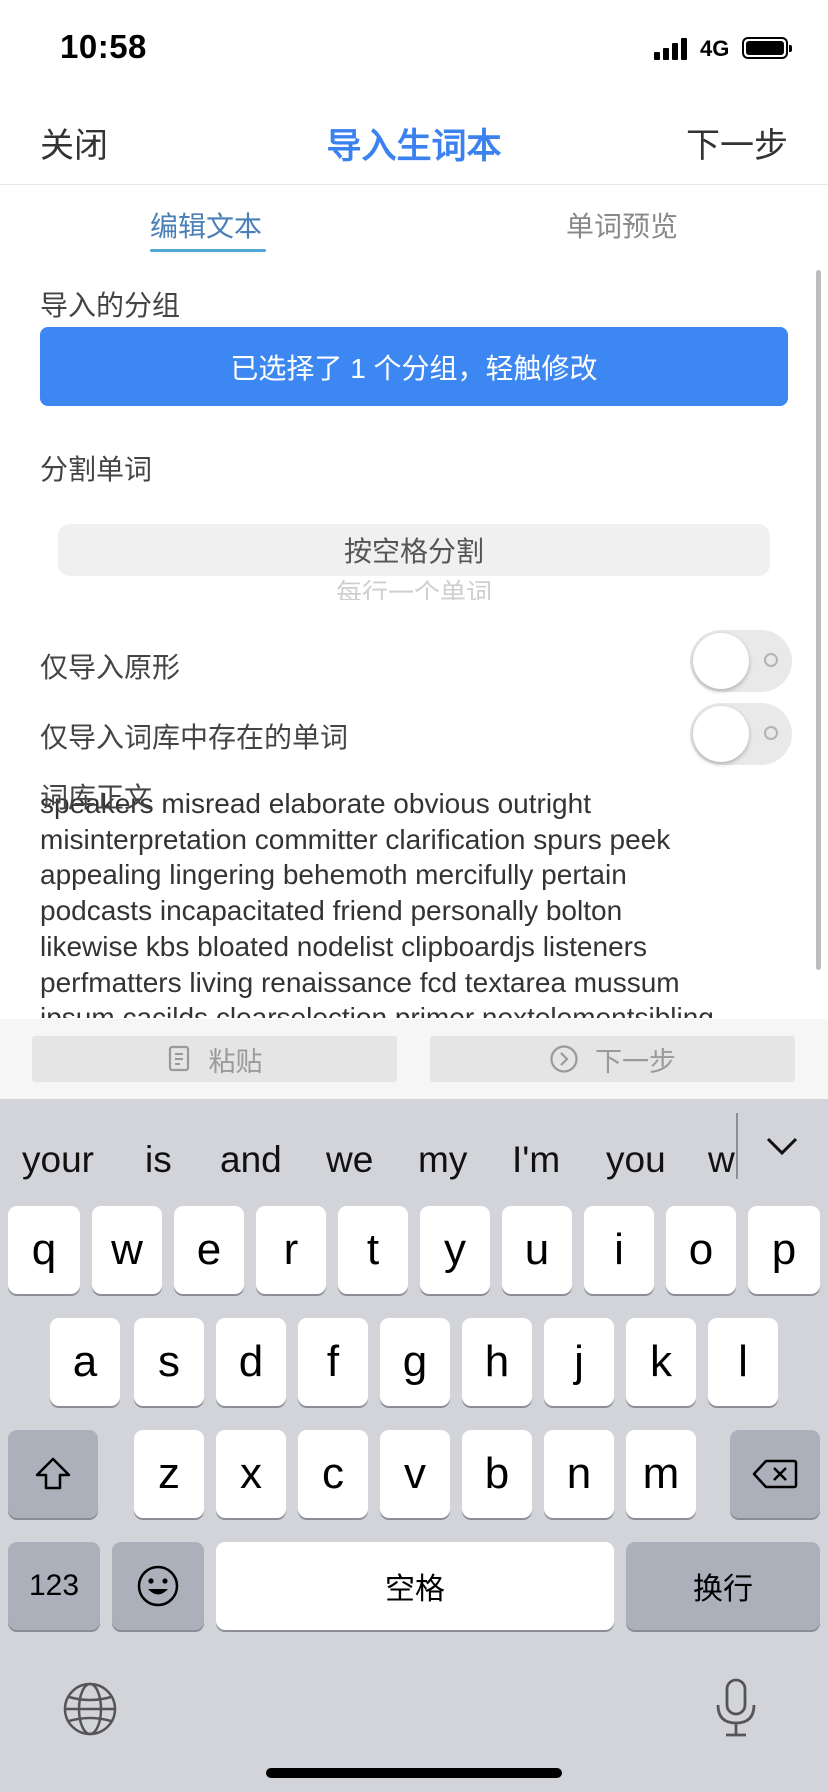  Describe the element at coordinates (818, 620) in the screenshot. I see `scrollbar` at that location.